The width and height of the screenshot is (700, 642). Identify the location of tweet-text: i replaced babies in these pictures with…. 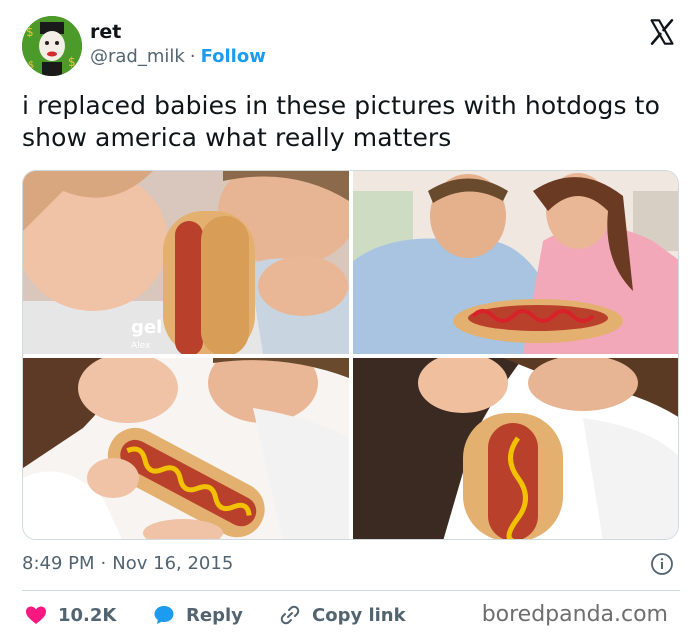
(341, 121).